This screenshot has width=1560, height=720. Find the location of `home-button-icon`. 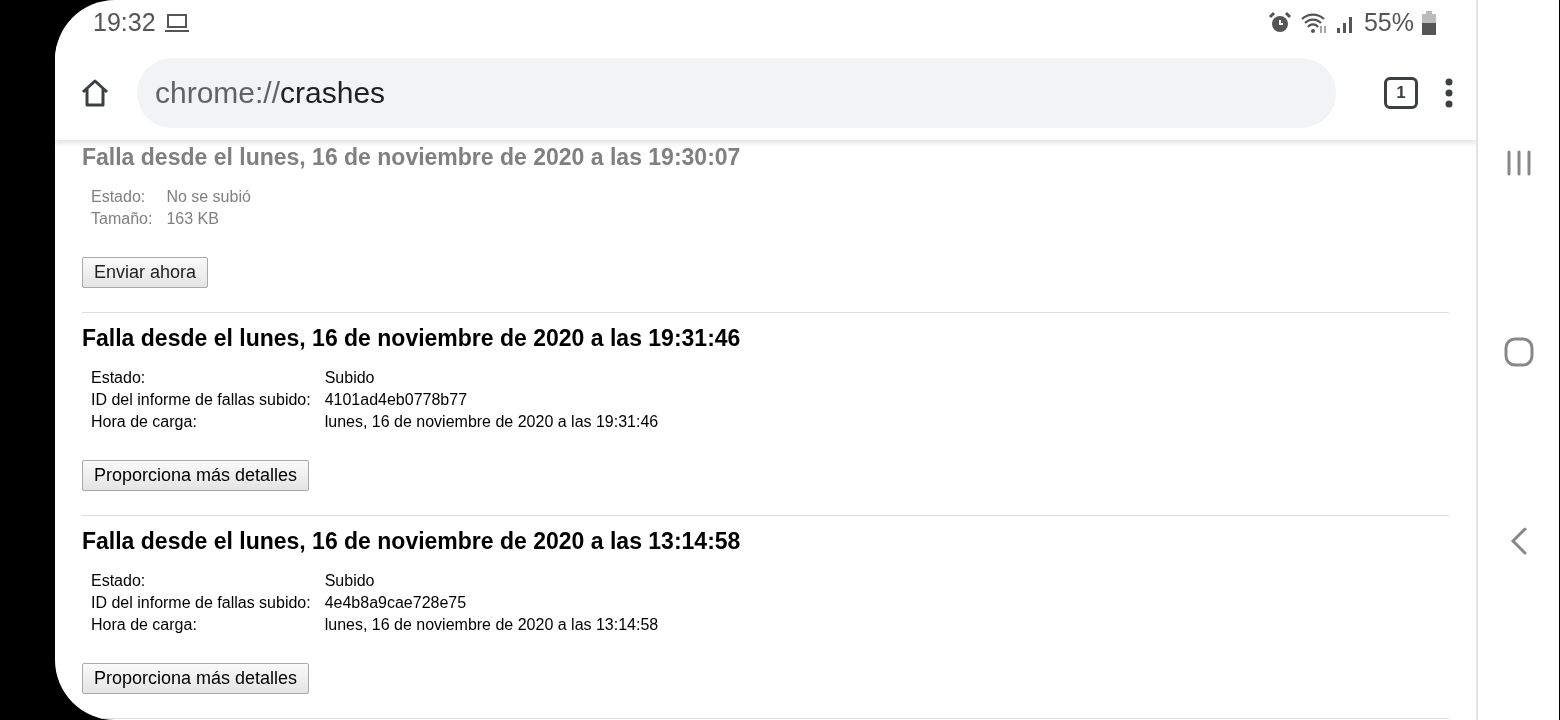

home-button-icon is located at coordinates (1518, 351).